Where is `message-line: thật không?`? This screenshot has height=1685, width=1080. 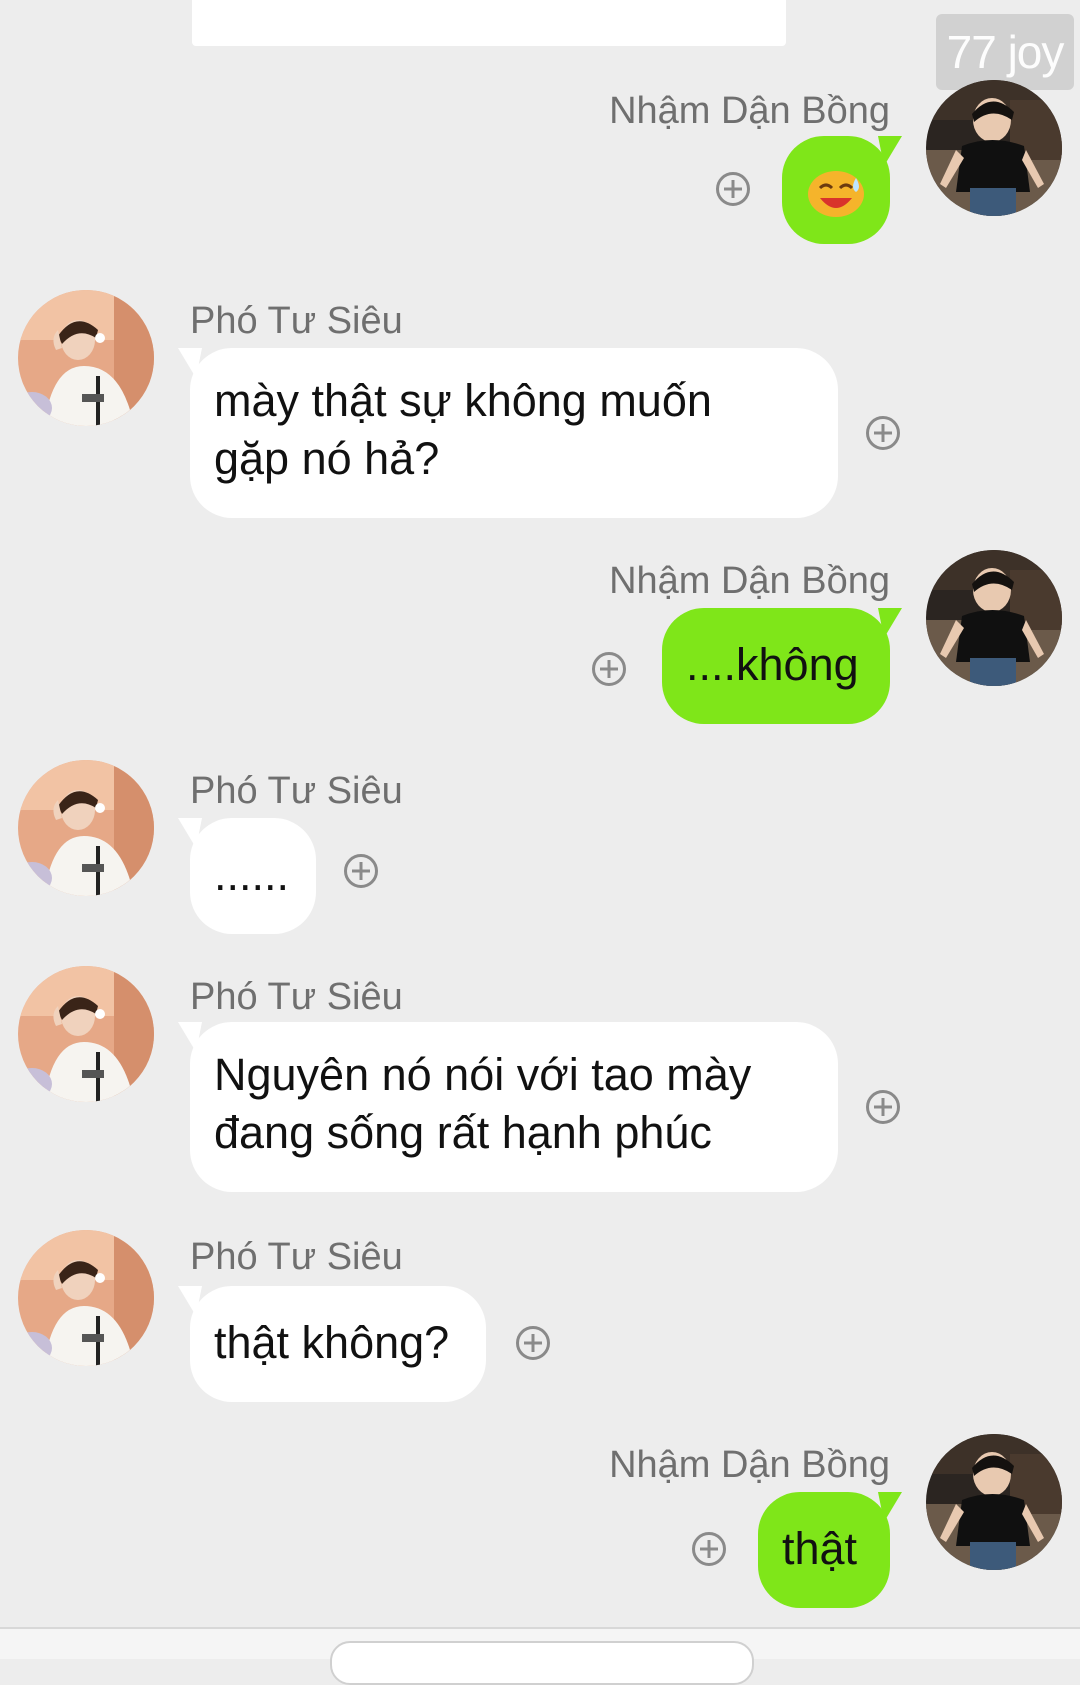
message-line: thật không? is located at coordinates (332, 1342).